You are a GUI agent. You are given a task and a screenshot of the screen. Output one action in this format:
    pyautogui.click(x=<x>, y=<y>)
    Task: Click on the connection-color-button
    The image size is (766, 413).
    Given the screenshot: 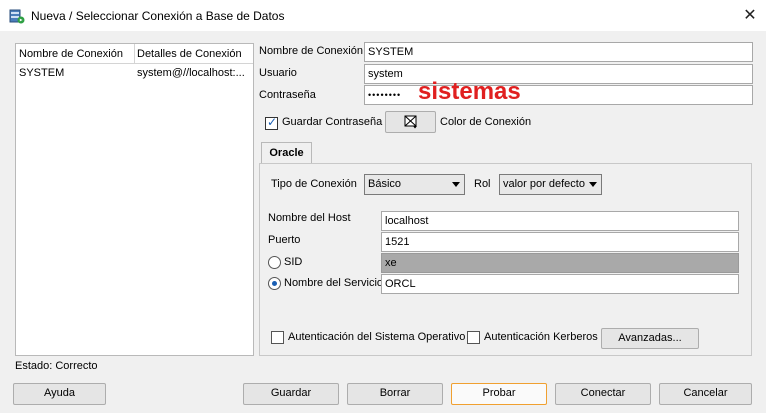 What is the action you would take?
    pyautogui.click(x=410, y=122)
    